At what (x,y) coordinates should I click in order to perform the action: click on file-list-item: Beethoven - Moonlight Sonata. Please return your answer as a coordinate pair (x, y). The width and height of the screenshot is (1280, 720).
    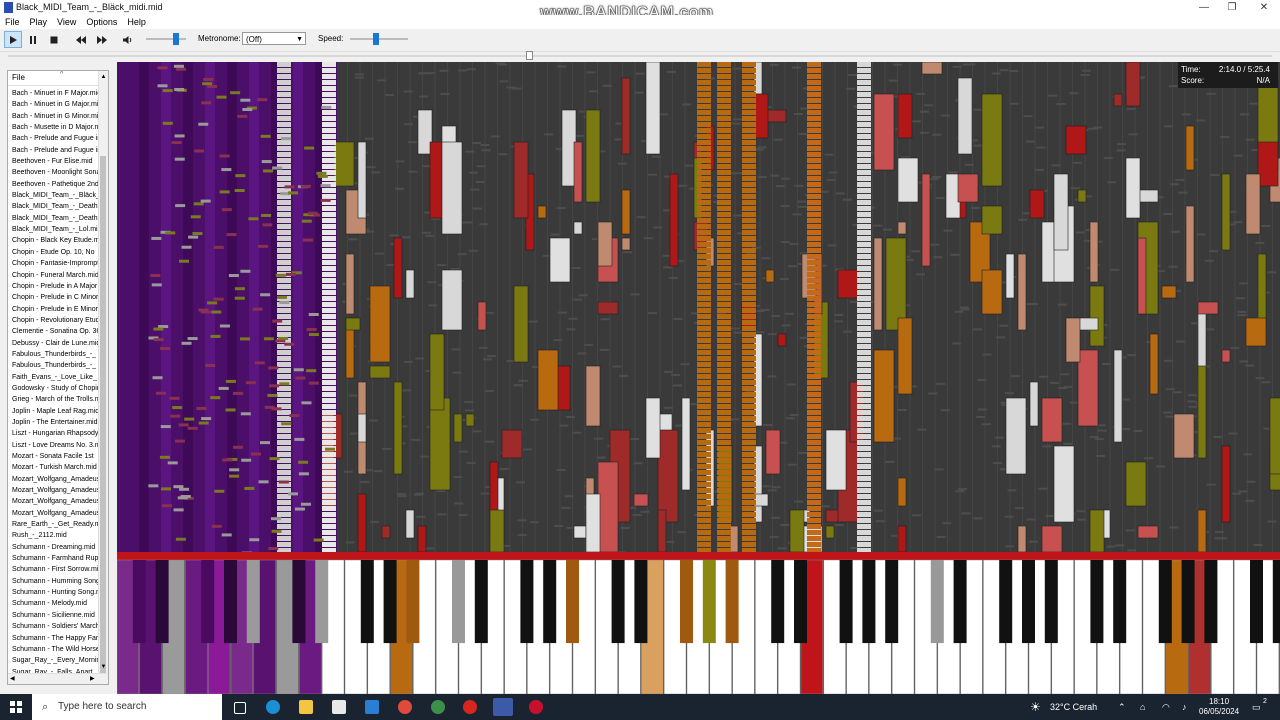
    Looking at the image, I should click on (54, 172).